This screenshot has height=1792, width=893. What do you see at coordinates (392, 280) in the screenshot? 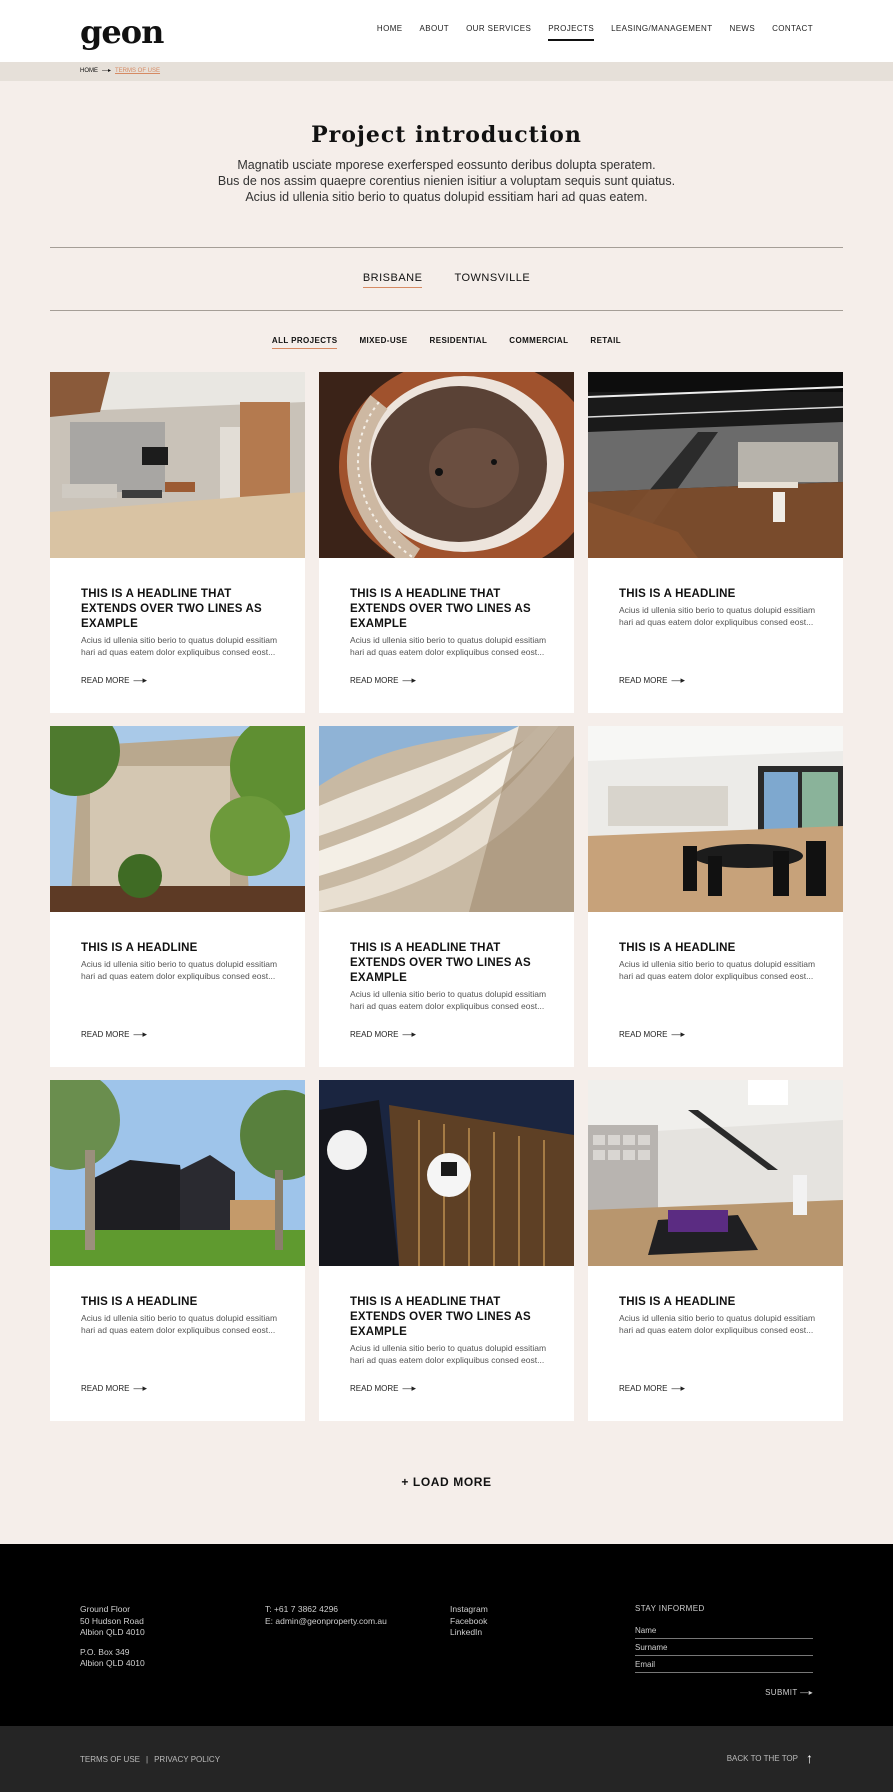
I see `tab-brisbane: BRISBANE` at bounding box center [392, 280].